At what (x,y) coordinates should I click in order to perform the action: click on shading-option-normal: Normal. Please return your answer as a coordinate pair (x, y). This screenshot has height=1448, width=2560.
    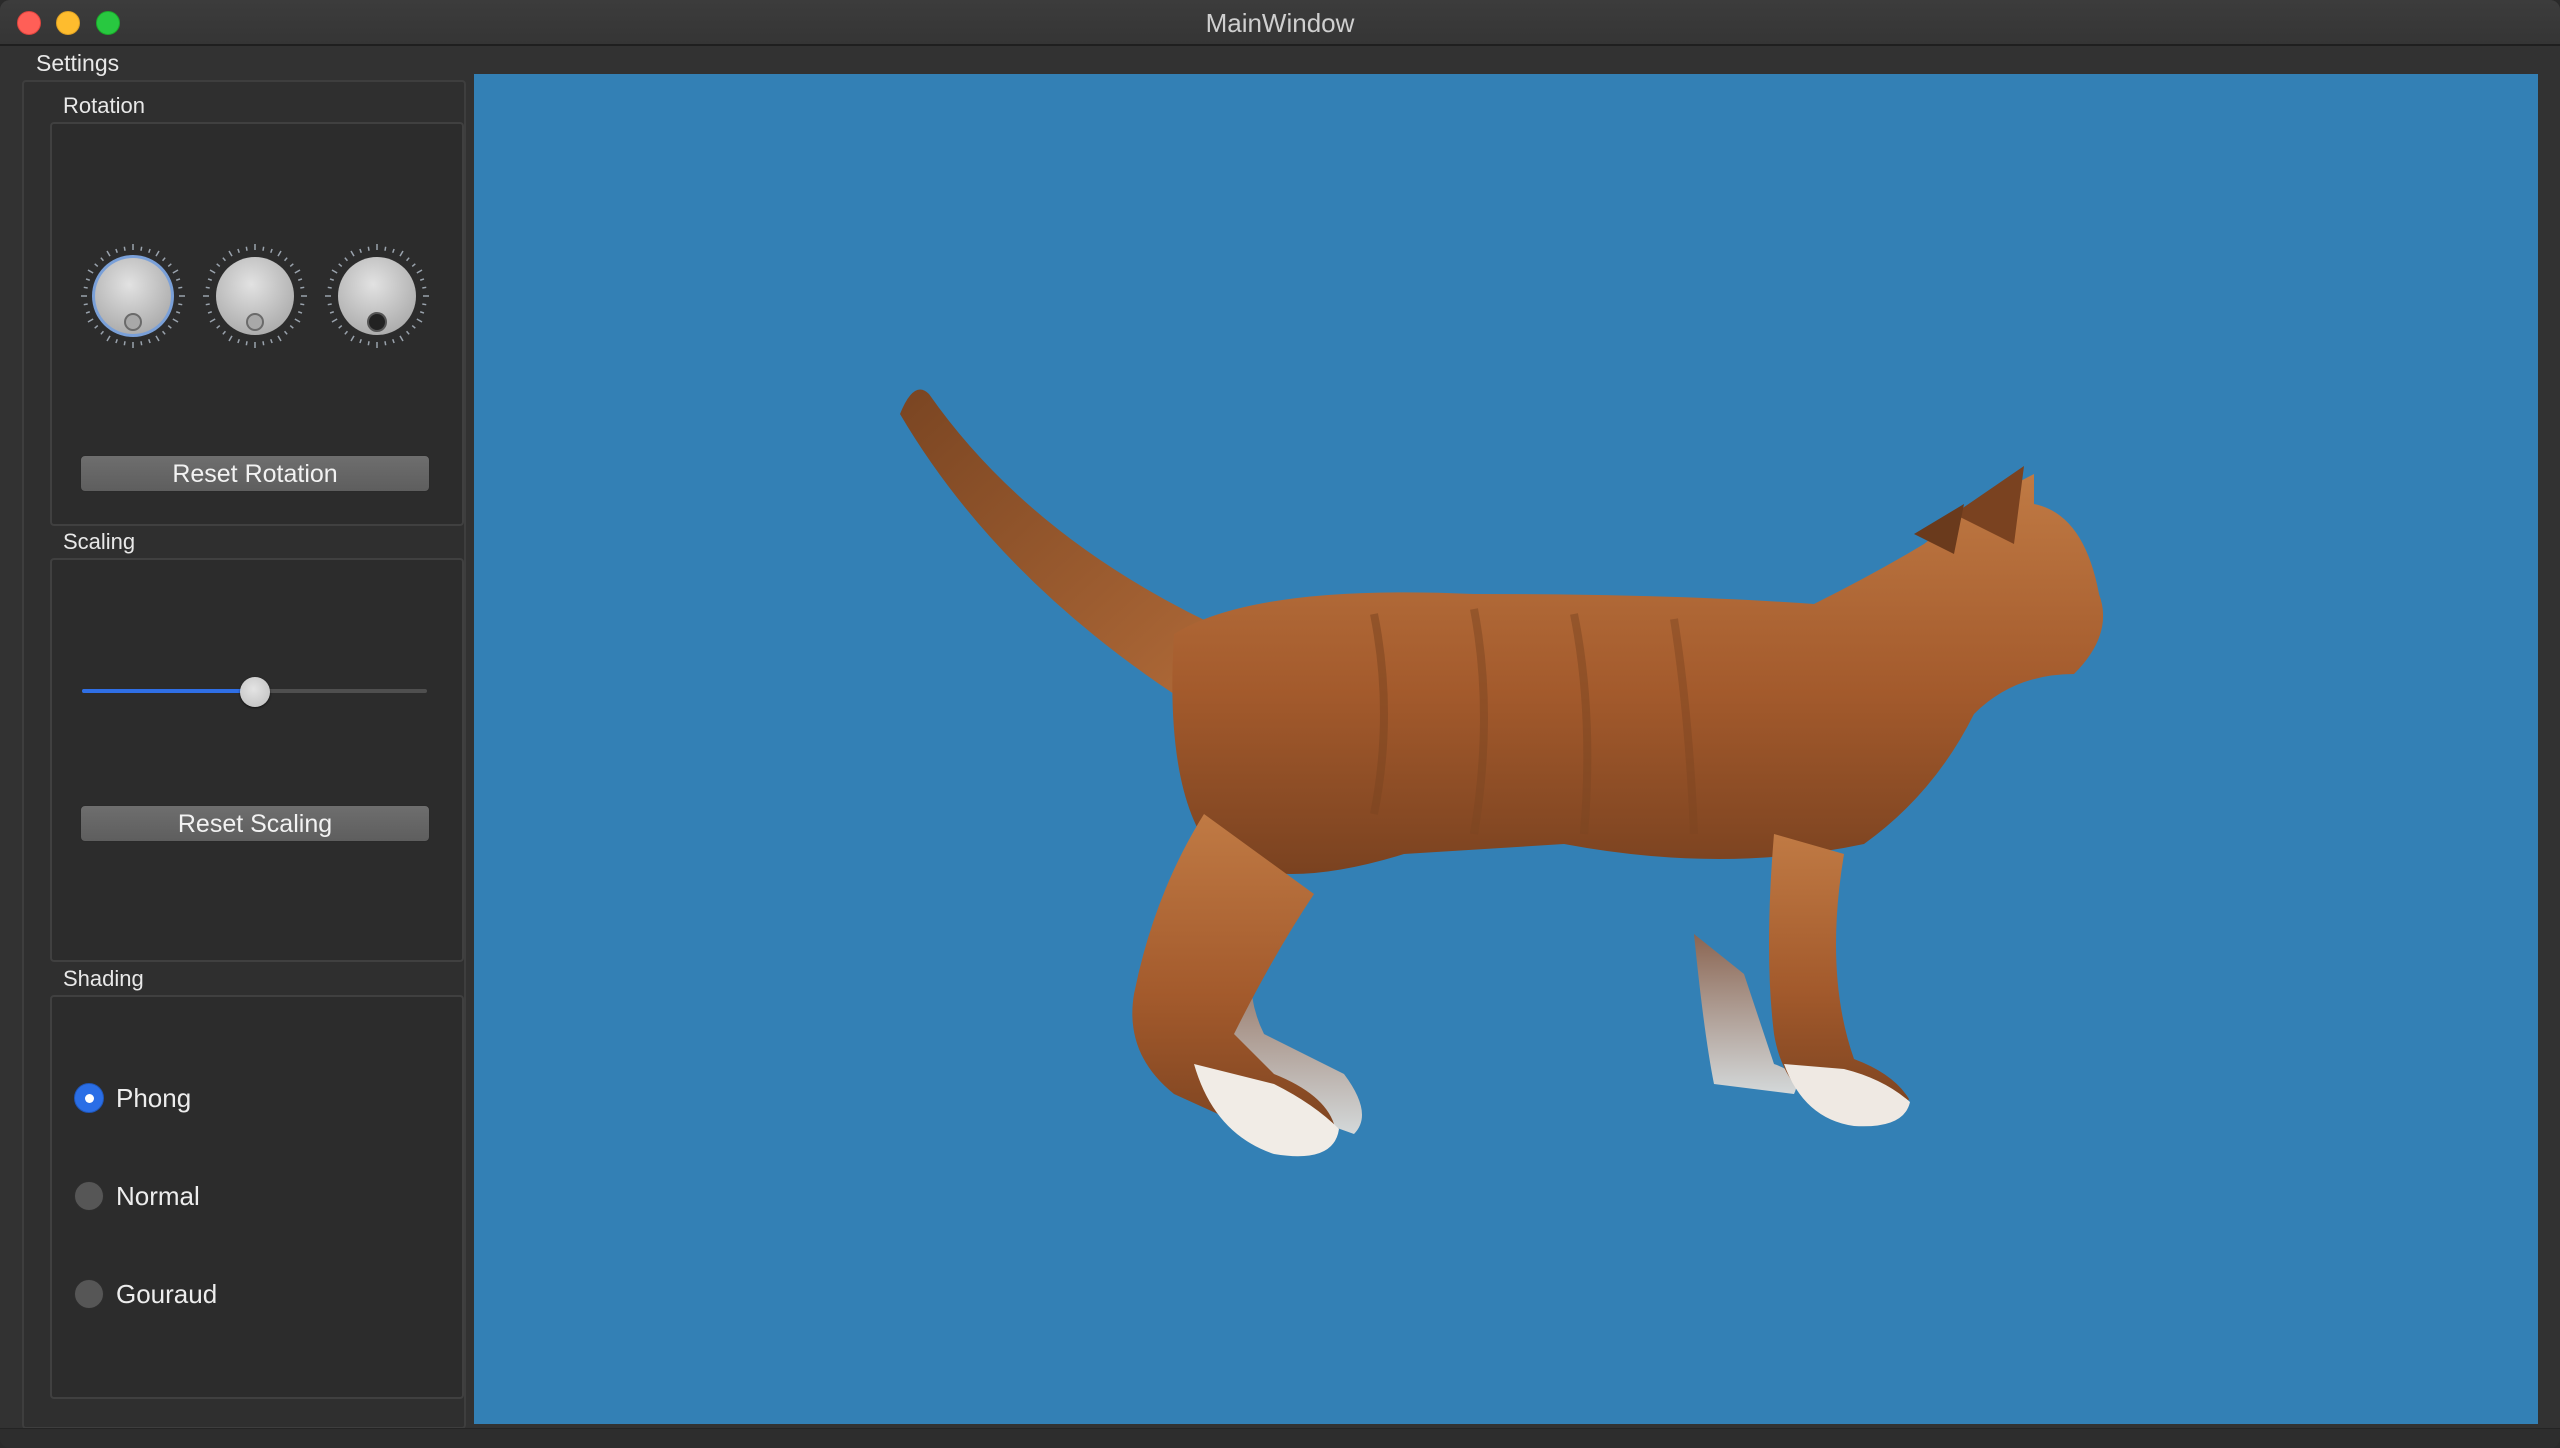
    Looking at the image, I should click on (137, 1196).